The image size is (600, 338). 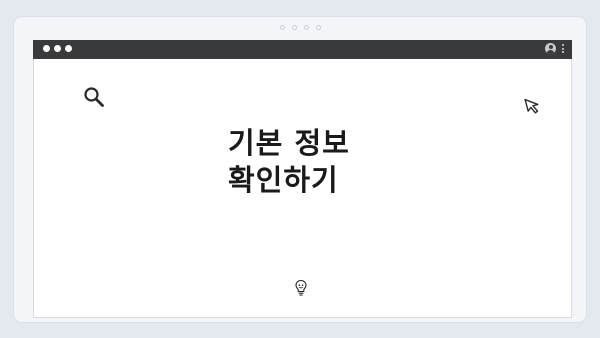 What do you see at coordinates (531, 106) in the screenshot?
I see `cursor-arrow-icon` at bounding box center [531, 106].